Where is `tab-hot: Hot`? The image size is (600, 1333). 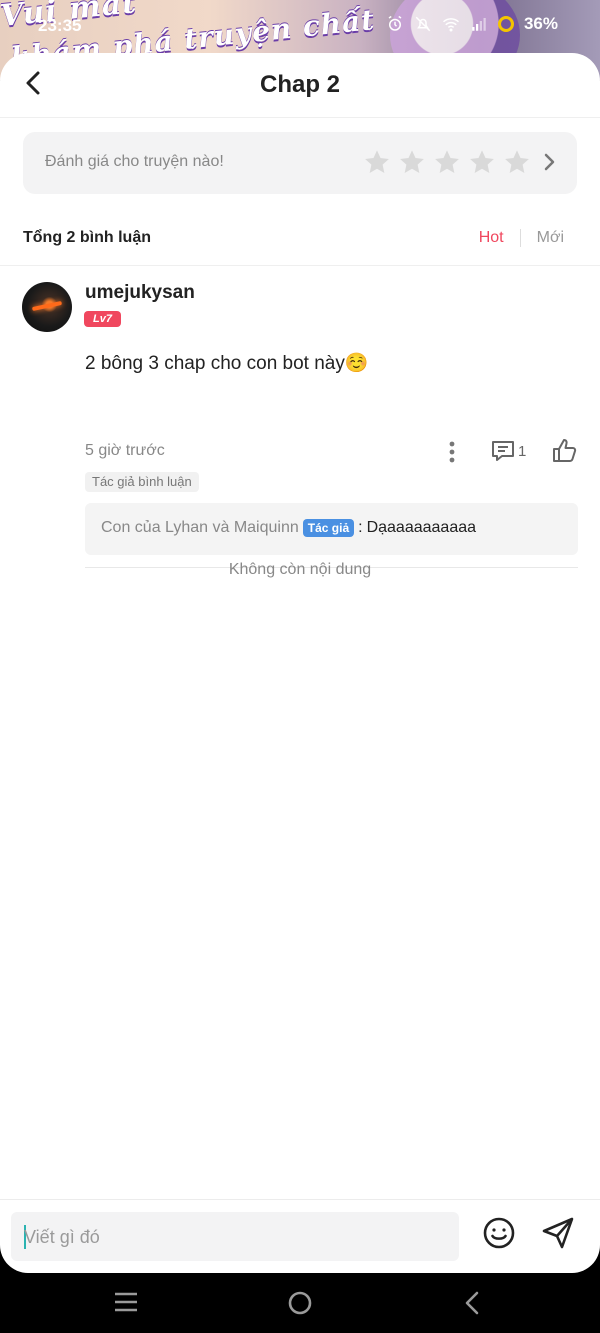 tab-hot: Hot is located at coordinates (491, 238).